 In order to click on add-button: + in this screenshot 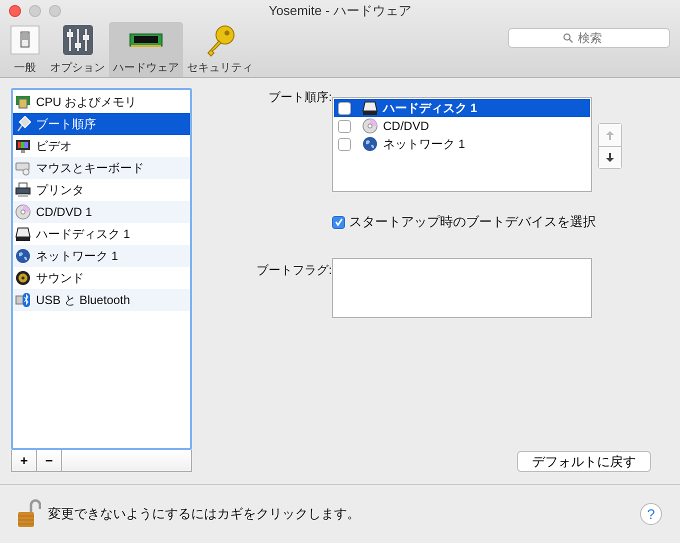, I will do `click(24, 460)`.